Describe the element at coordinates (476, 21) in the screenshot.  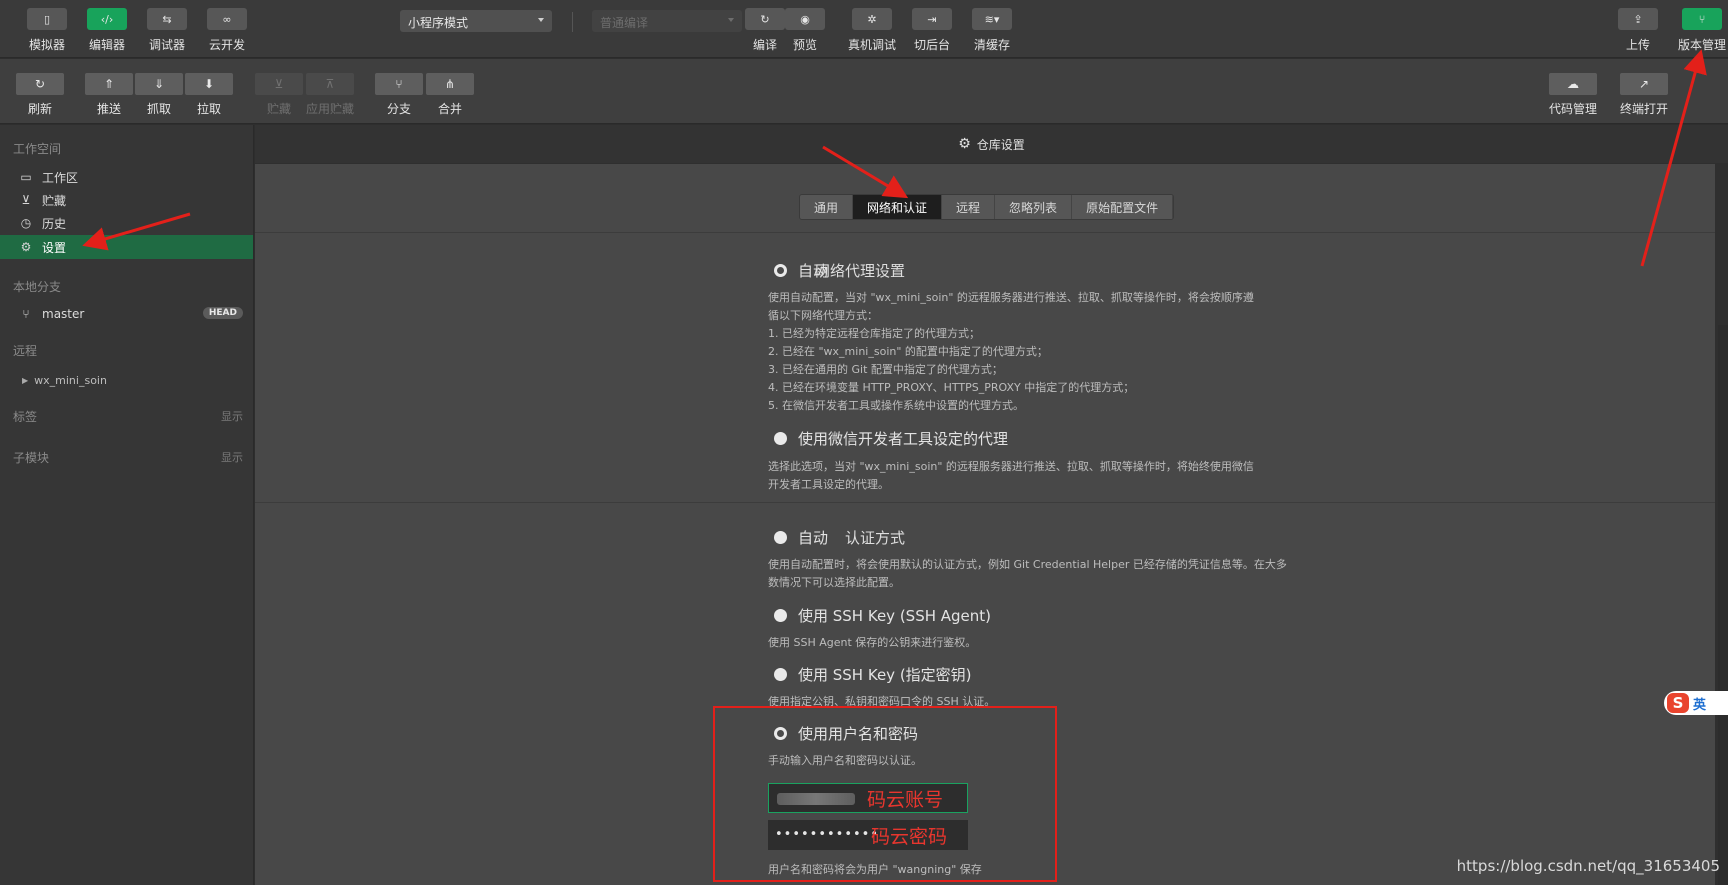
I see `mode-select: 小程序模式` at that location.